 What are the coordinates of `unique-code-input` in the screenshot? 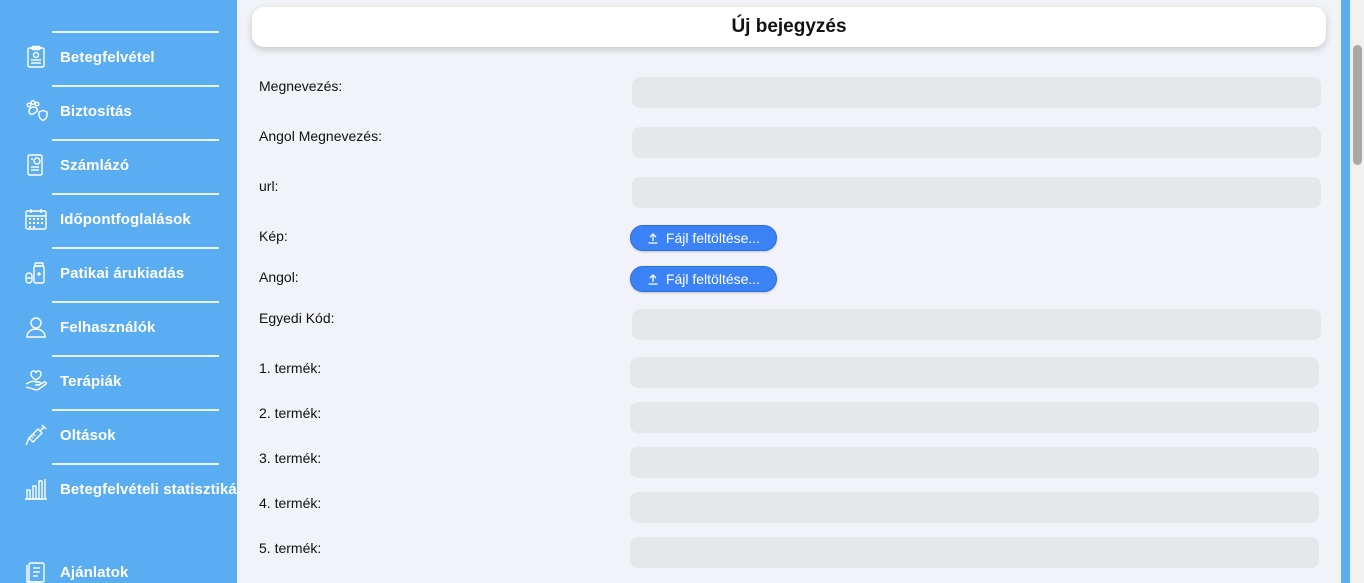 It's located at (976, 324).